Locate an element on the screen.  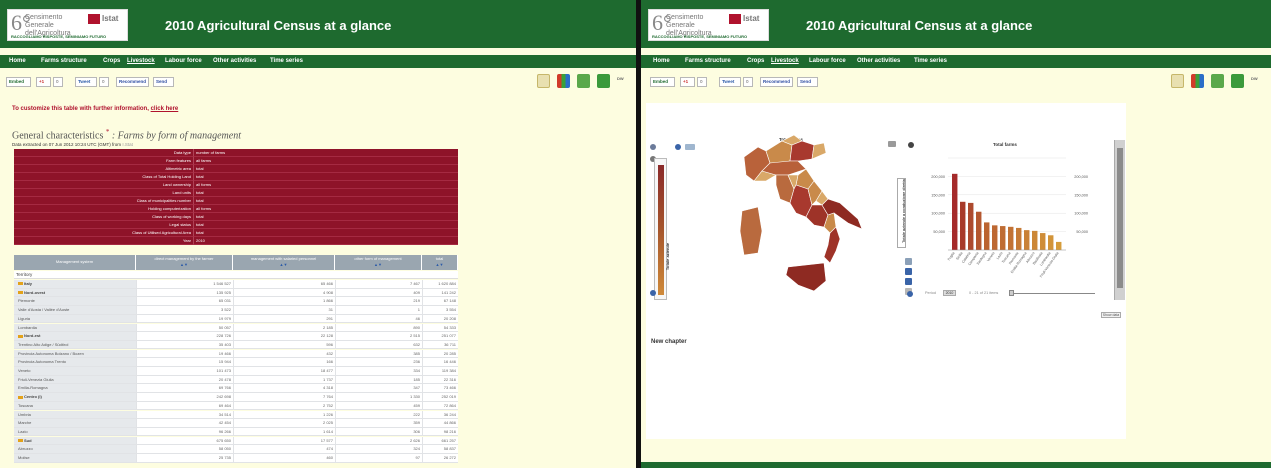
col-direct-management: direct management by the farmer ▲▼ is located at coordinates (184, 262).